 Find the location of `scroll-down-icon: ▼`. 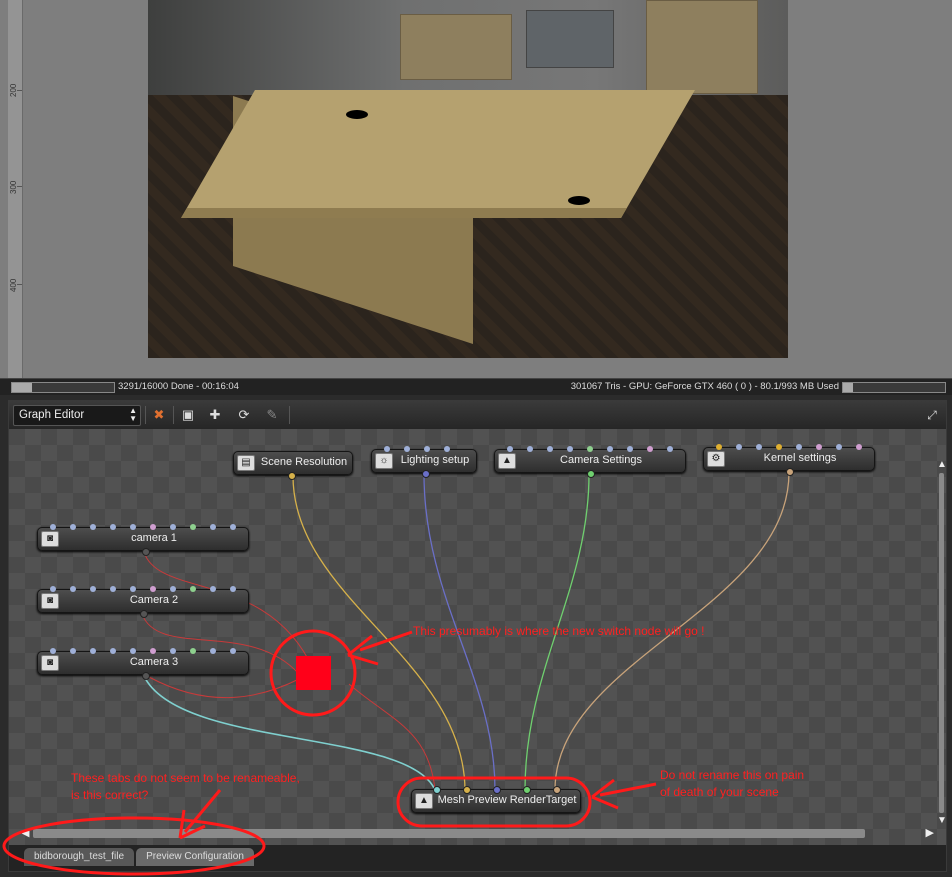

scroll-down-icon: ▼ is located at coordinates (941, 820).